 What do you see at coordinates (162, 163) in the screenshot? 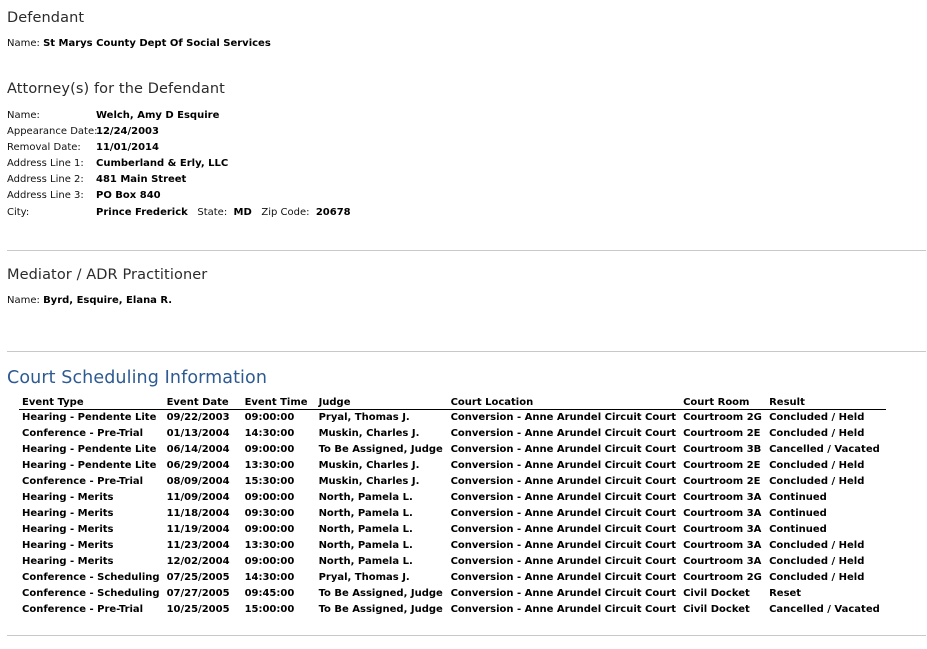
I see `address-line1-value: Cumberland & Erly, LLC` at bounding box center [162, 163].